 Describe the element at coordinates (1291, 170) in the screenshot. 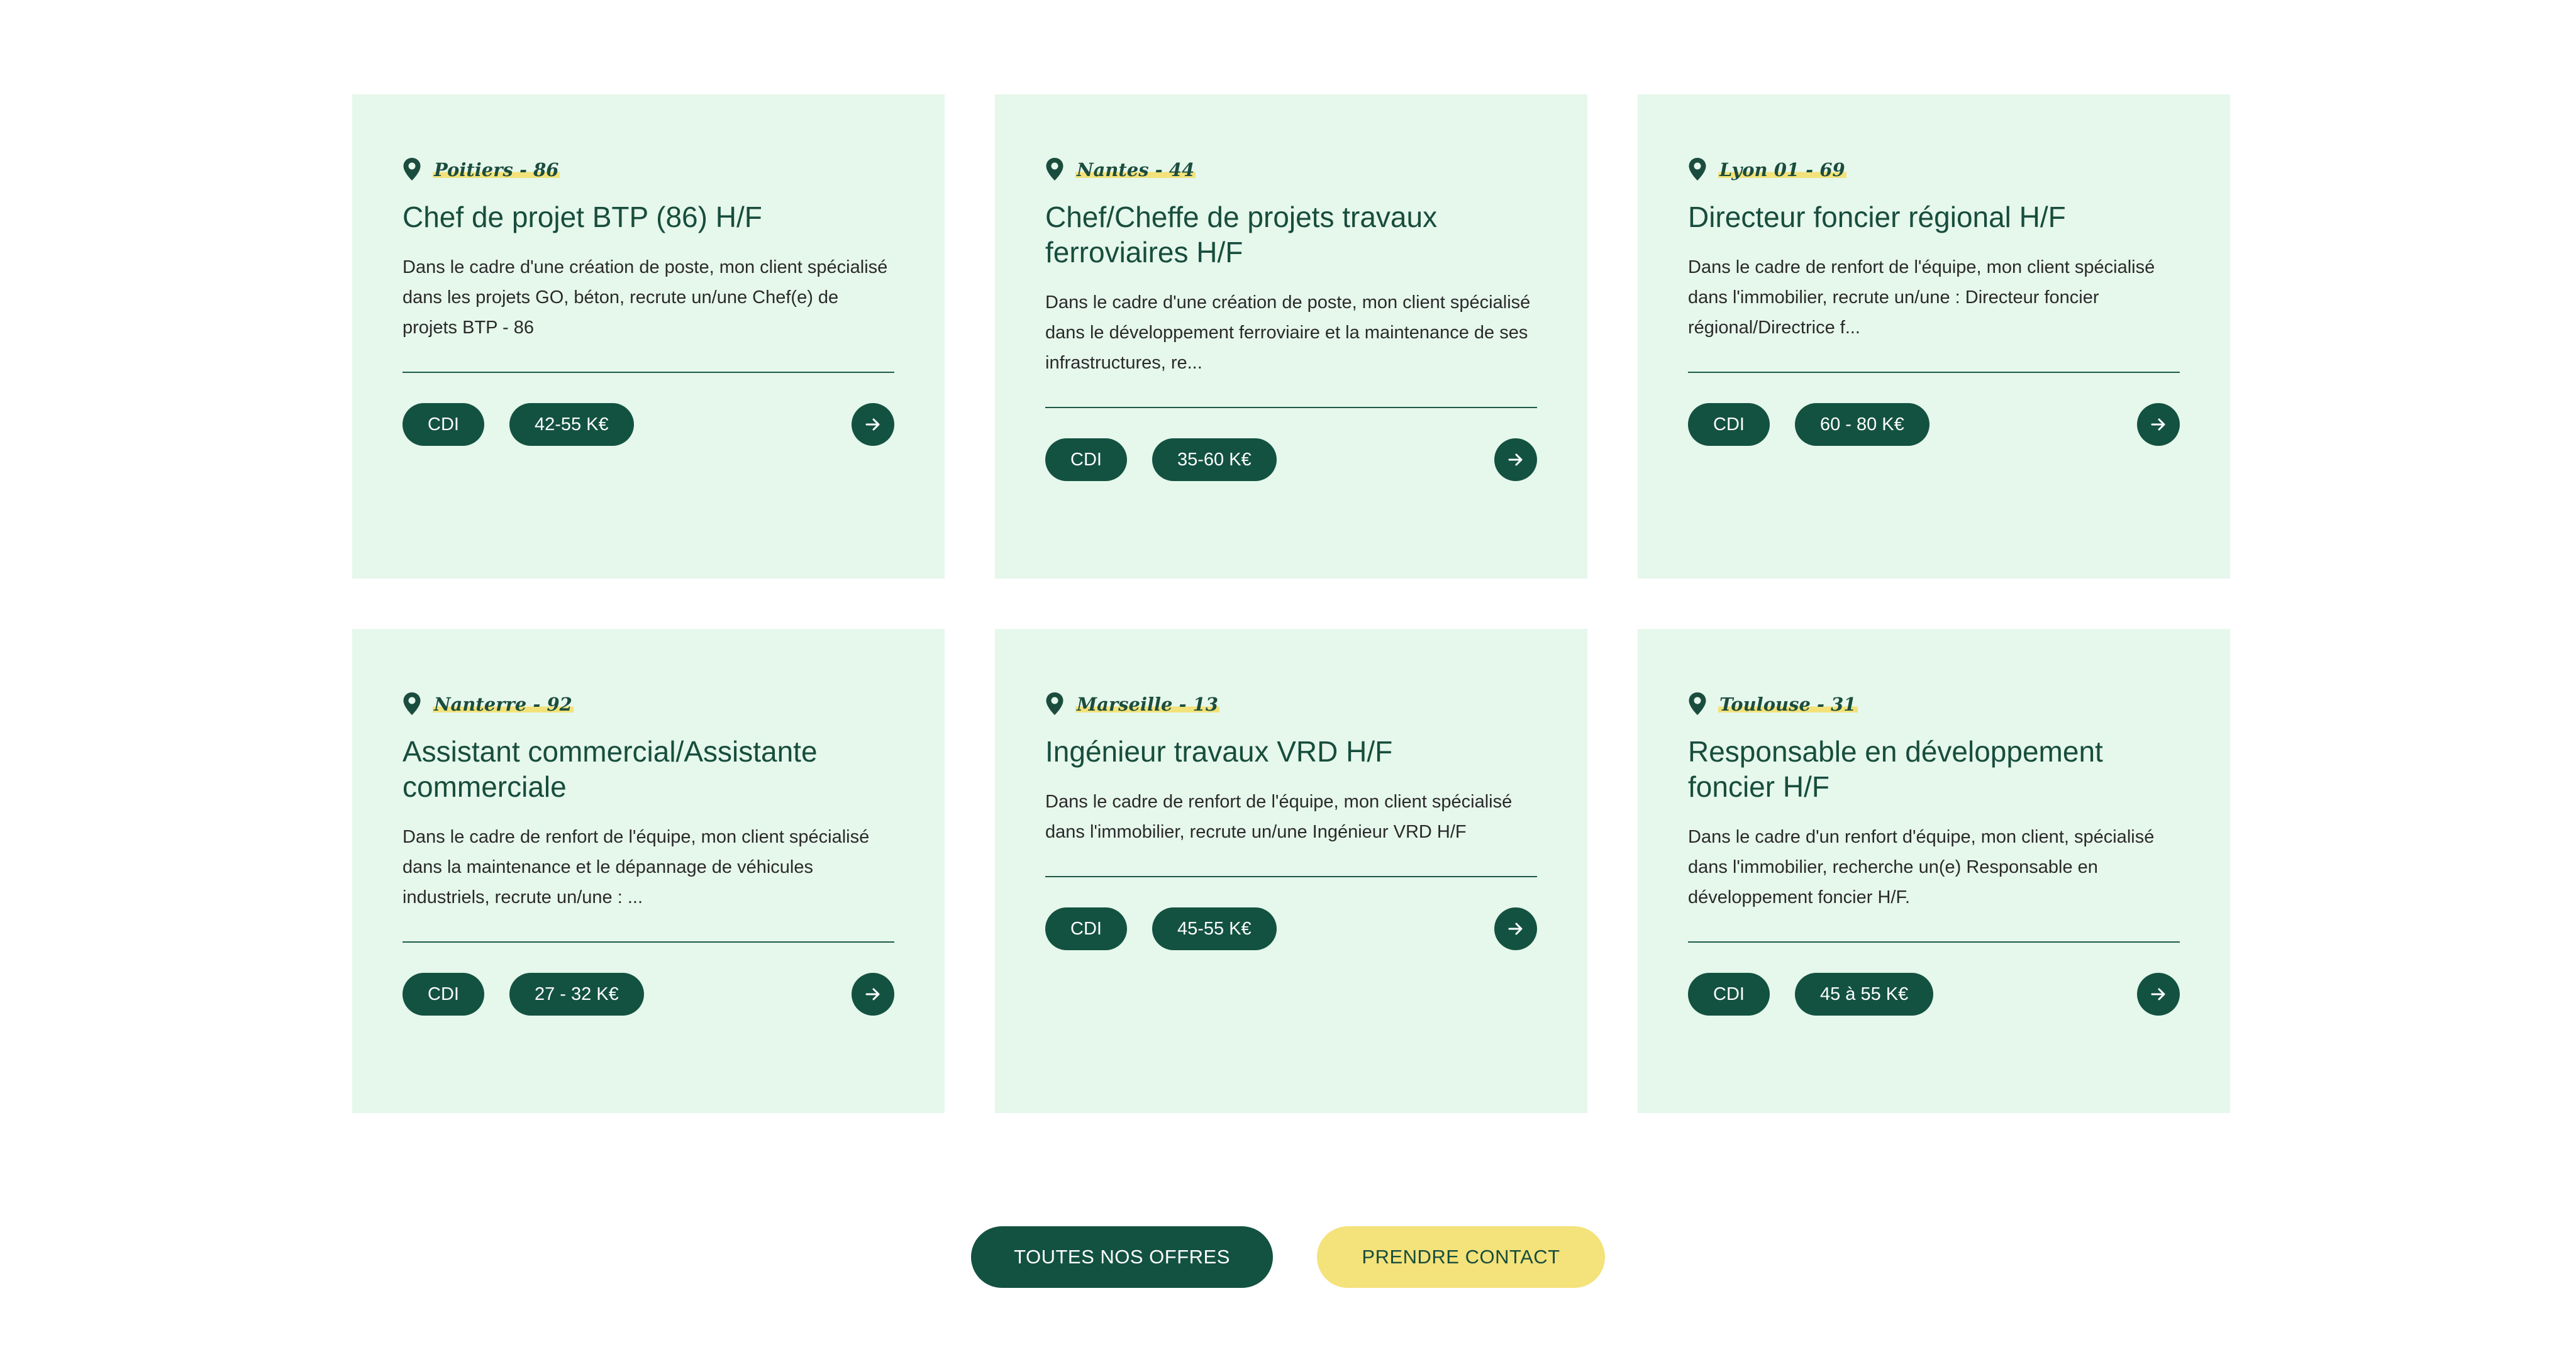

I see `job-location: Nantes - 44` at that location.